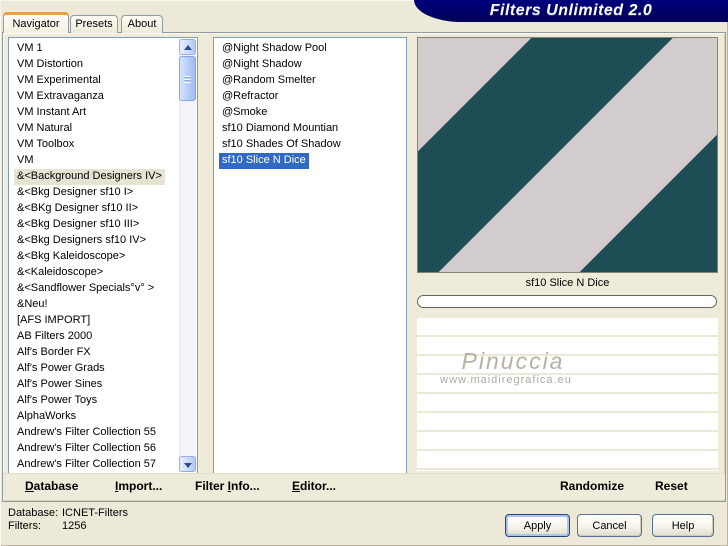 This screenshot has height=546, width=728. I want to click on randomize-button: Randomize, so click(592, 486).